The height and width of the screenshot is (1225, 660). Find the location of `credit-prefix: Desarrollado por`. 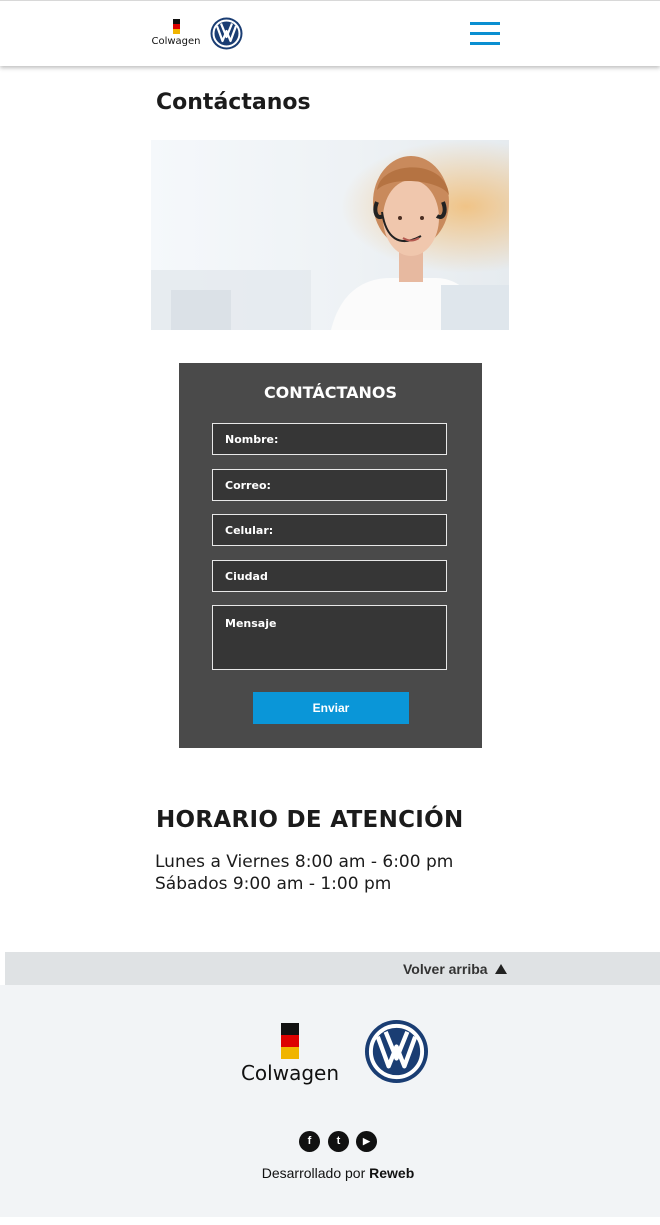

credit-prefix: Desarrollado por is located at coordinates (315, 1173).